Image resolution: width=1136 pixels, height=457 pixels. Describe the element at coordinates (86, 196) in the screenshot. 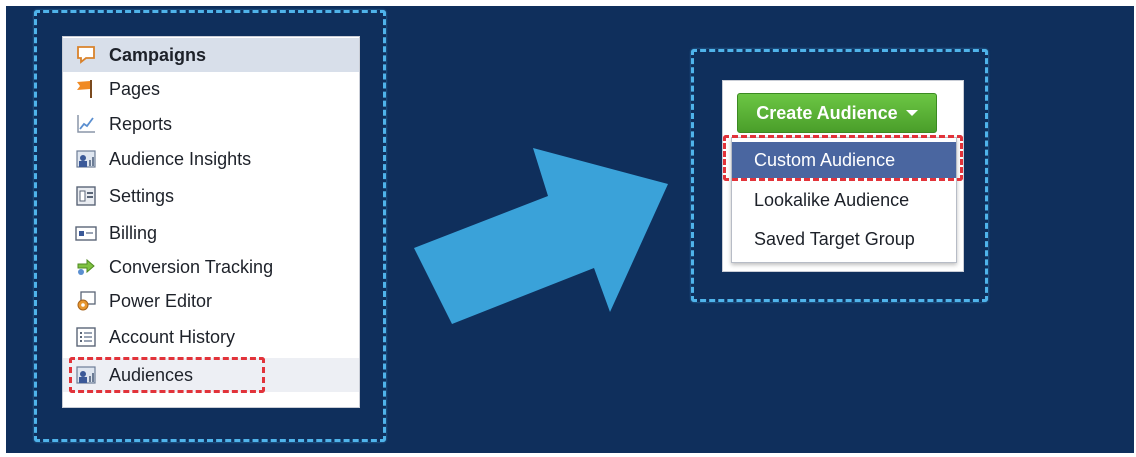

I see `settings-icon` at that location.